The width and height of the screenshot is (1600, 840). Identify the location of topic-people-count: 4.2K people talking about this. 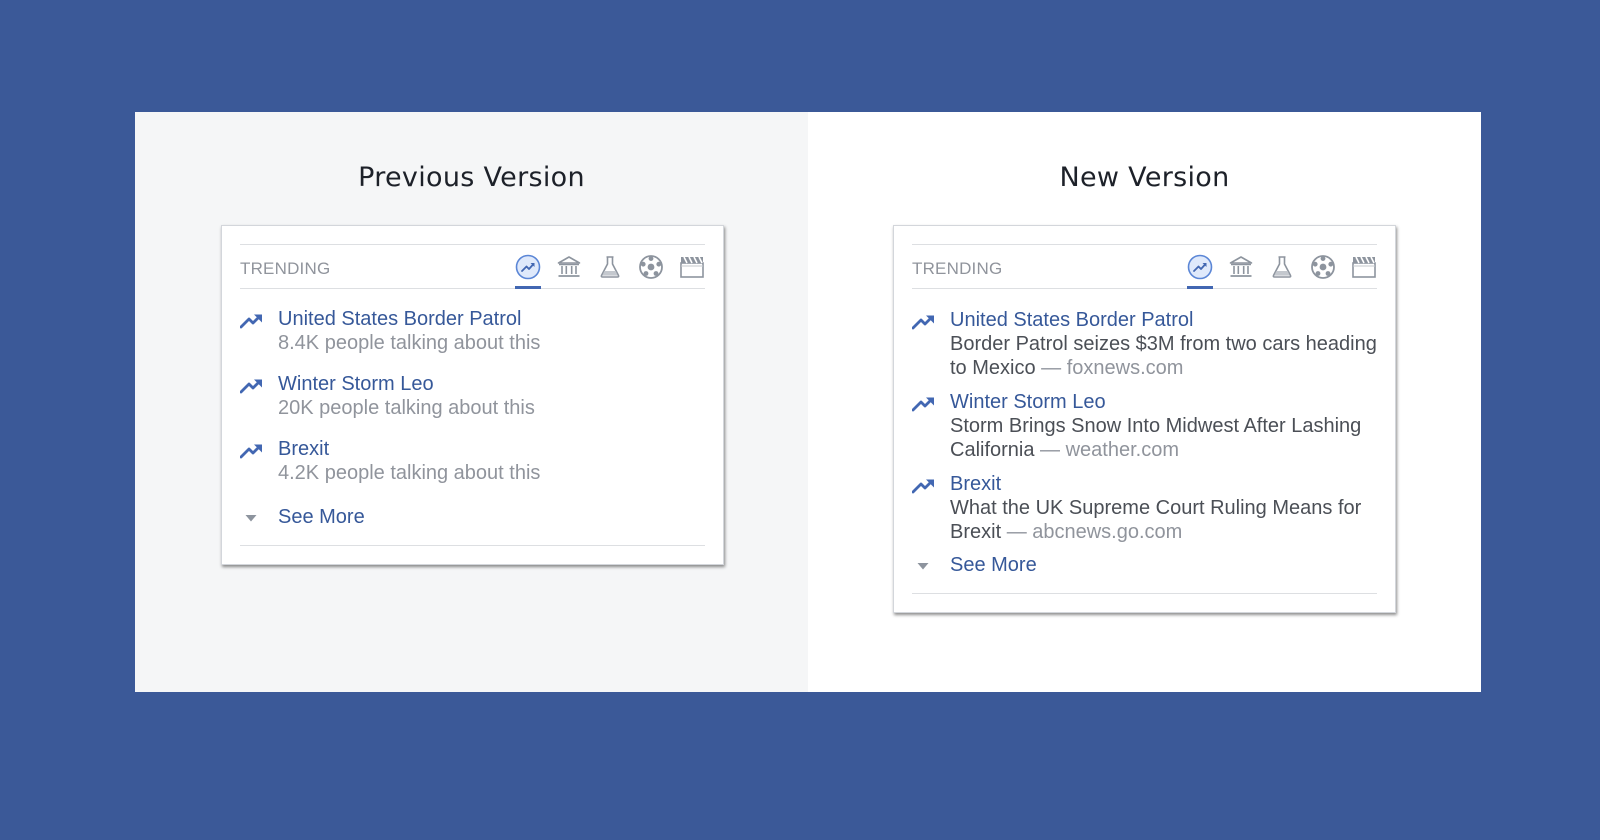
(409, 473).